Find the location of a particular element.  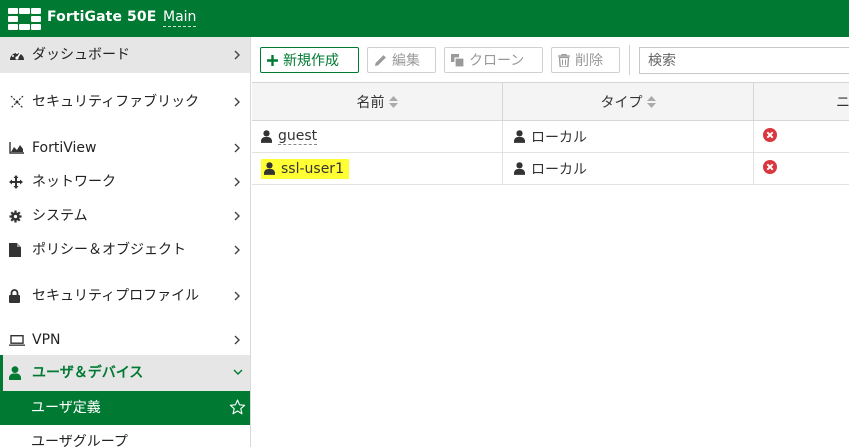

product-name: FortiGate 50E is located at coordinates (102, 17).